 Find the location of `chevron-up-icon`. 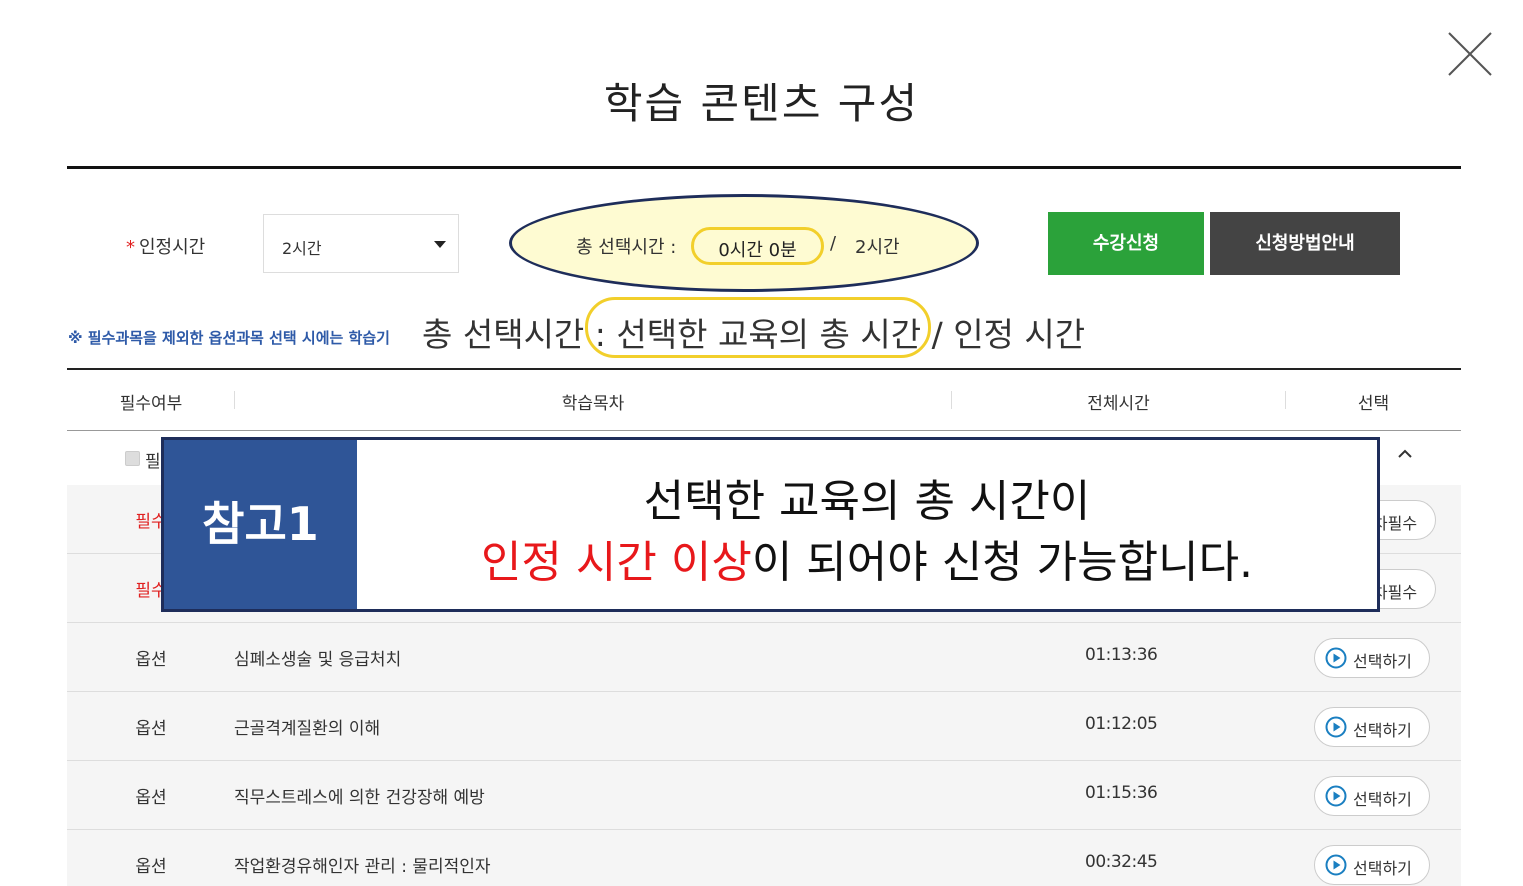

chevron-up-icon is located at coordinates (1405, 454).